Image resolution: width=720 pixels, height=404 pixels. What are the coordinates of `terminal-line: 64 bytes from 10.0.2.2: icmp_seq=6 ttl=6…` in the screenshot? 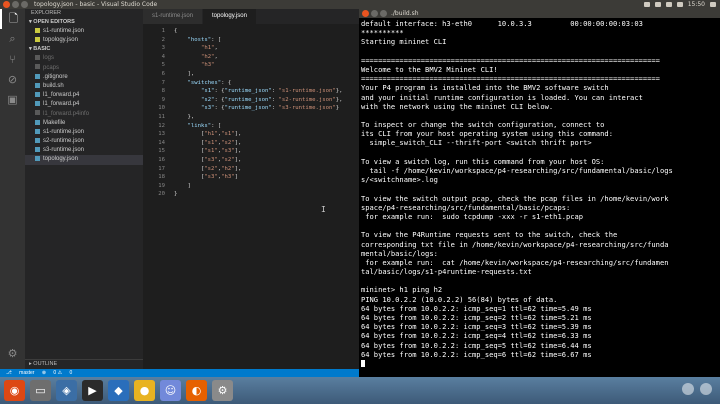 It's located at (476, 354).